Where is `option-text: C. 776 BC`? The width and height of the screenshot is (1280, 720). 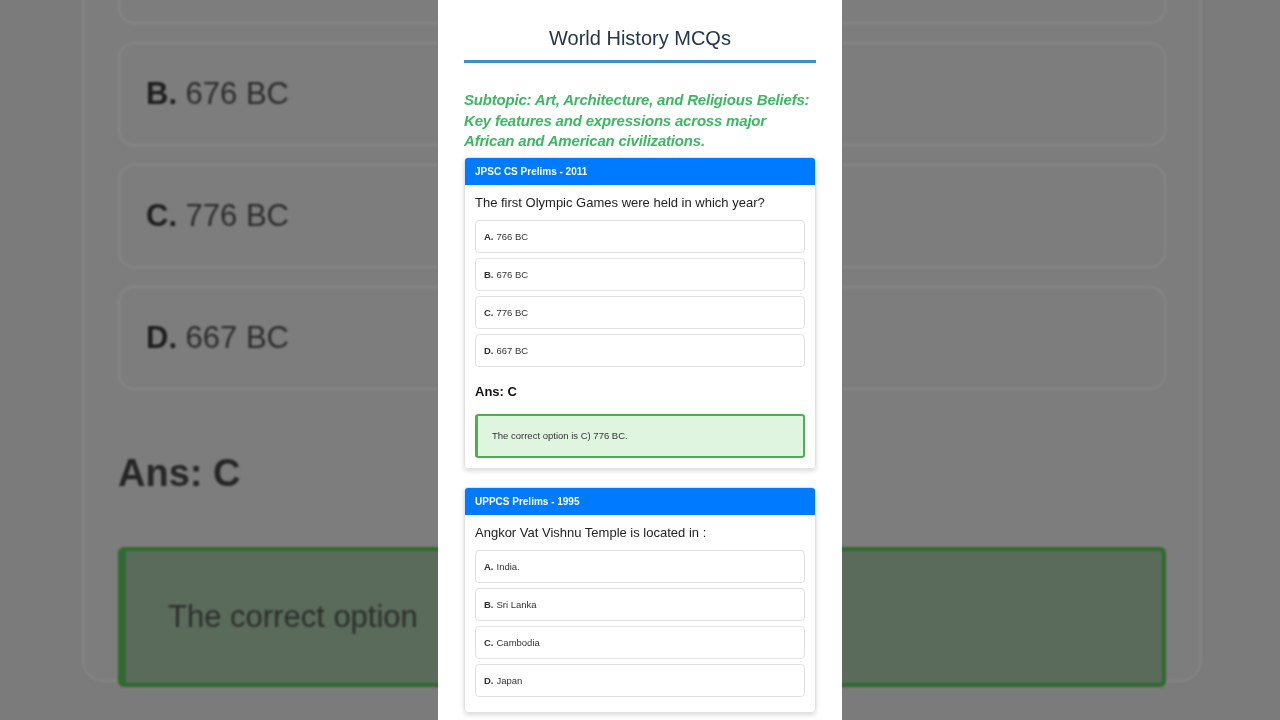
option-text: C. 776 BC is located at coordinates (217, 216).